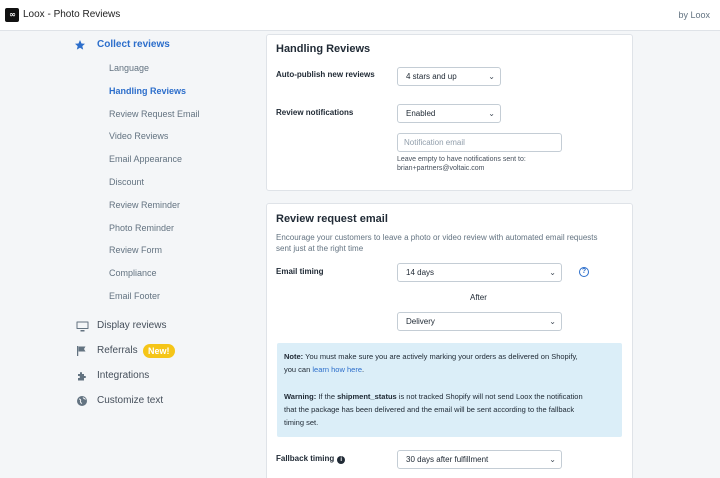 The height and width of the screenshot is (478, 720). Describe the element at coordinates (147, 91) in the screenshot. I see `sidebar-subitem-handling-reviews: Handling Reviews` at that location.